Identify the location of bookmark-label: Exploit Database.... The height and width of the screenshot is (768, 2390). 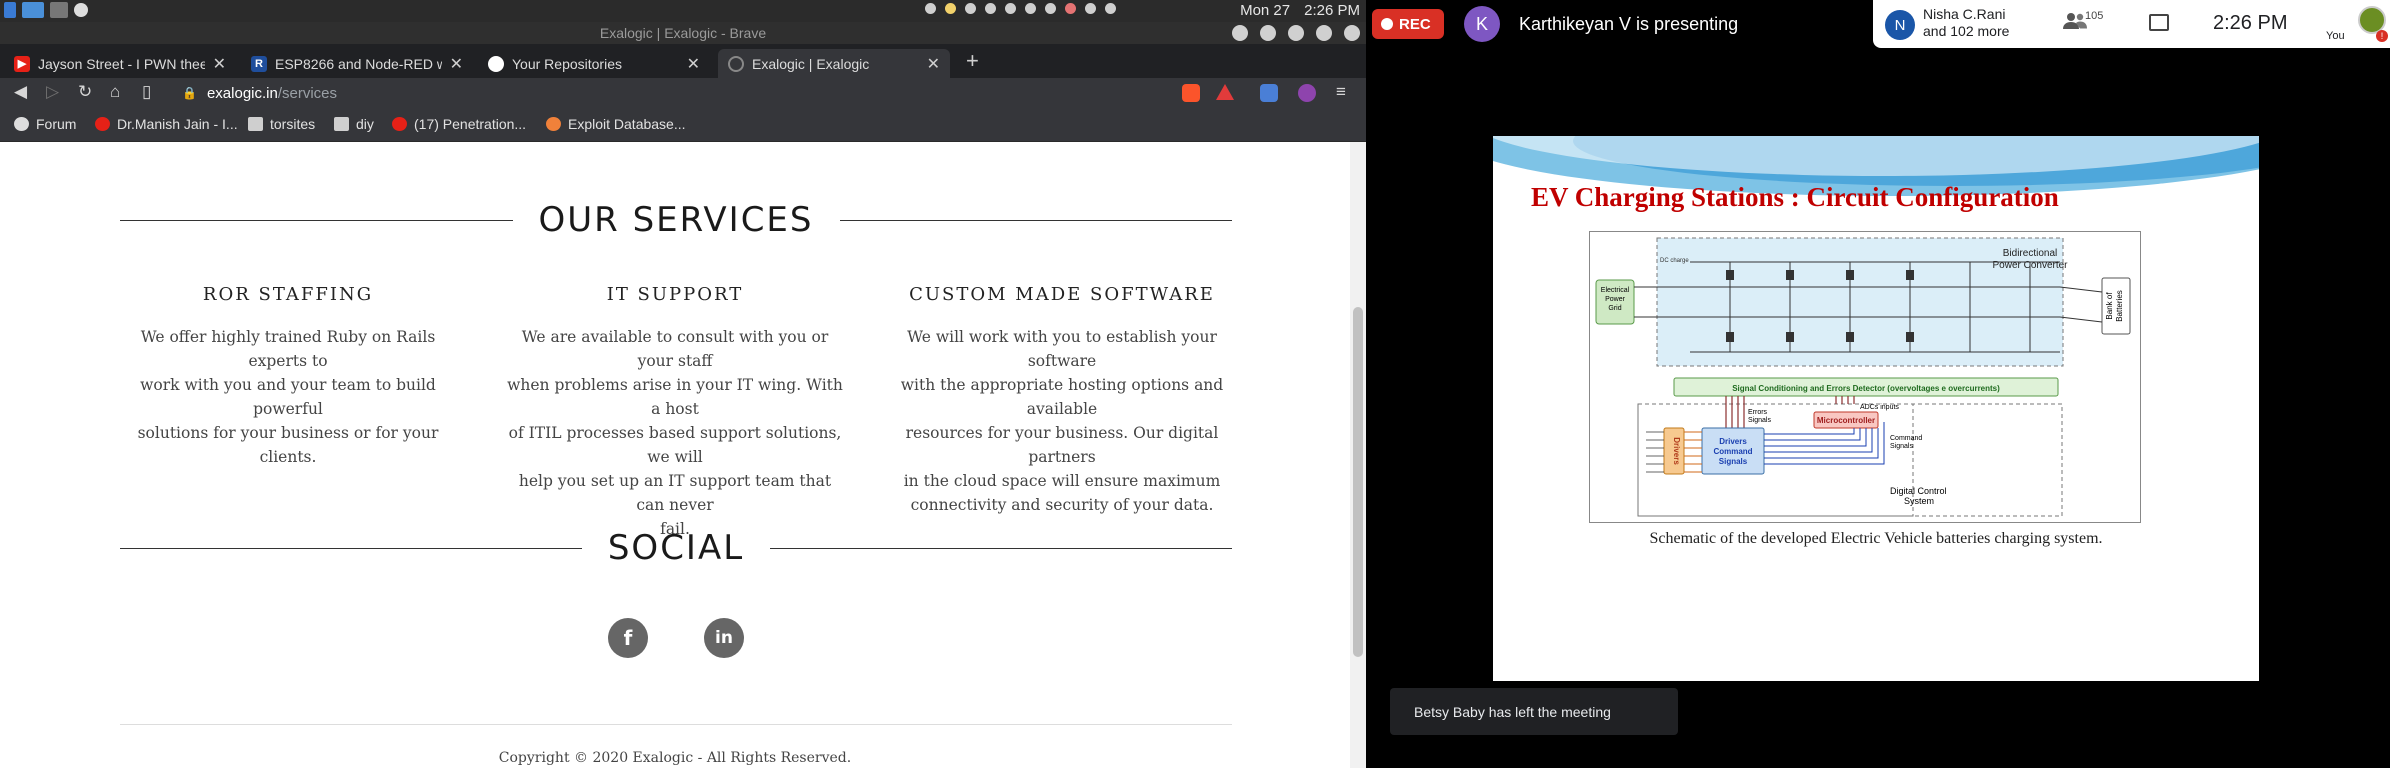
(627, 124).